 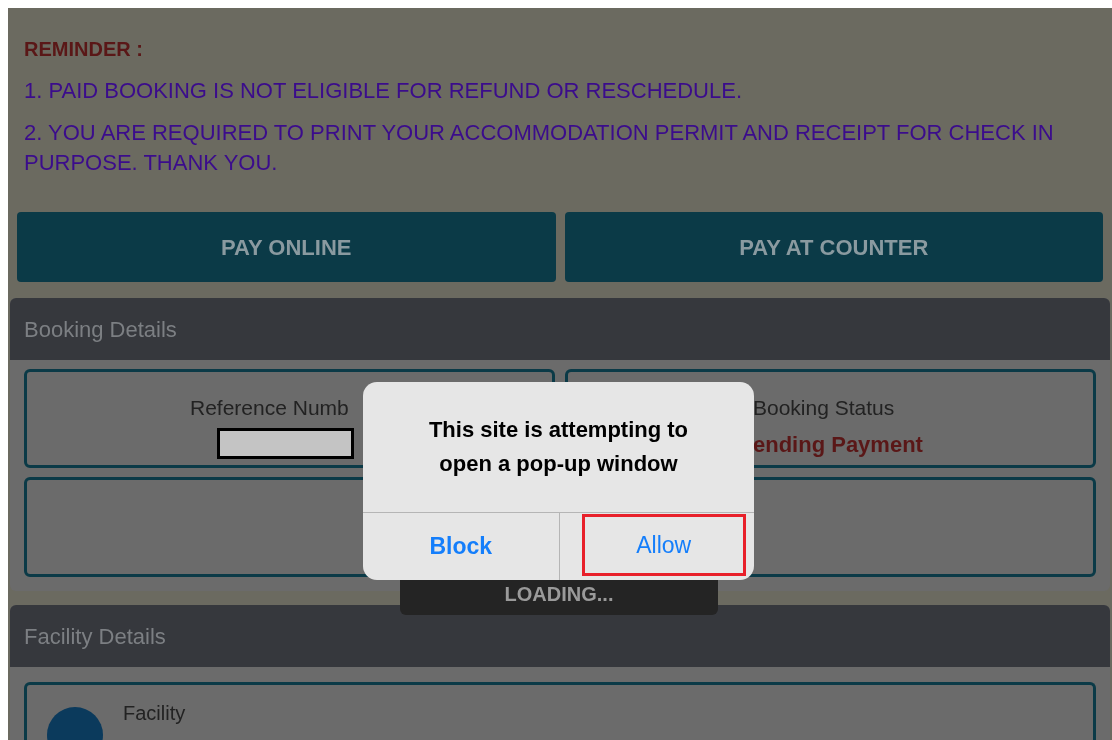 What do you see at coordinates (838, 444) in the screenshot?
I see `status-value: ending Payment` at bounding box center [838, 444].